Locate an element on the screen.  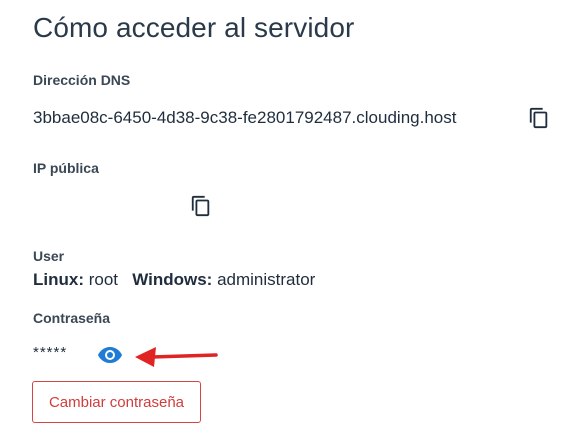
user-credentials: Linux: root Windows: administrator is located at coordinates (174, 280).